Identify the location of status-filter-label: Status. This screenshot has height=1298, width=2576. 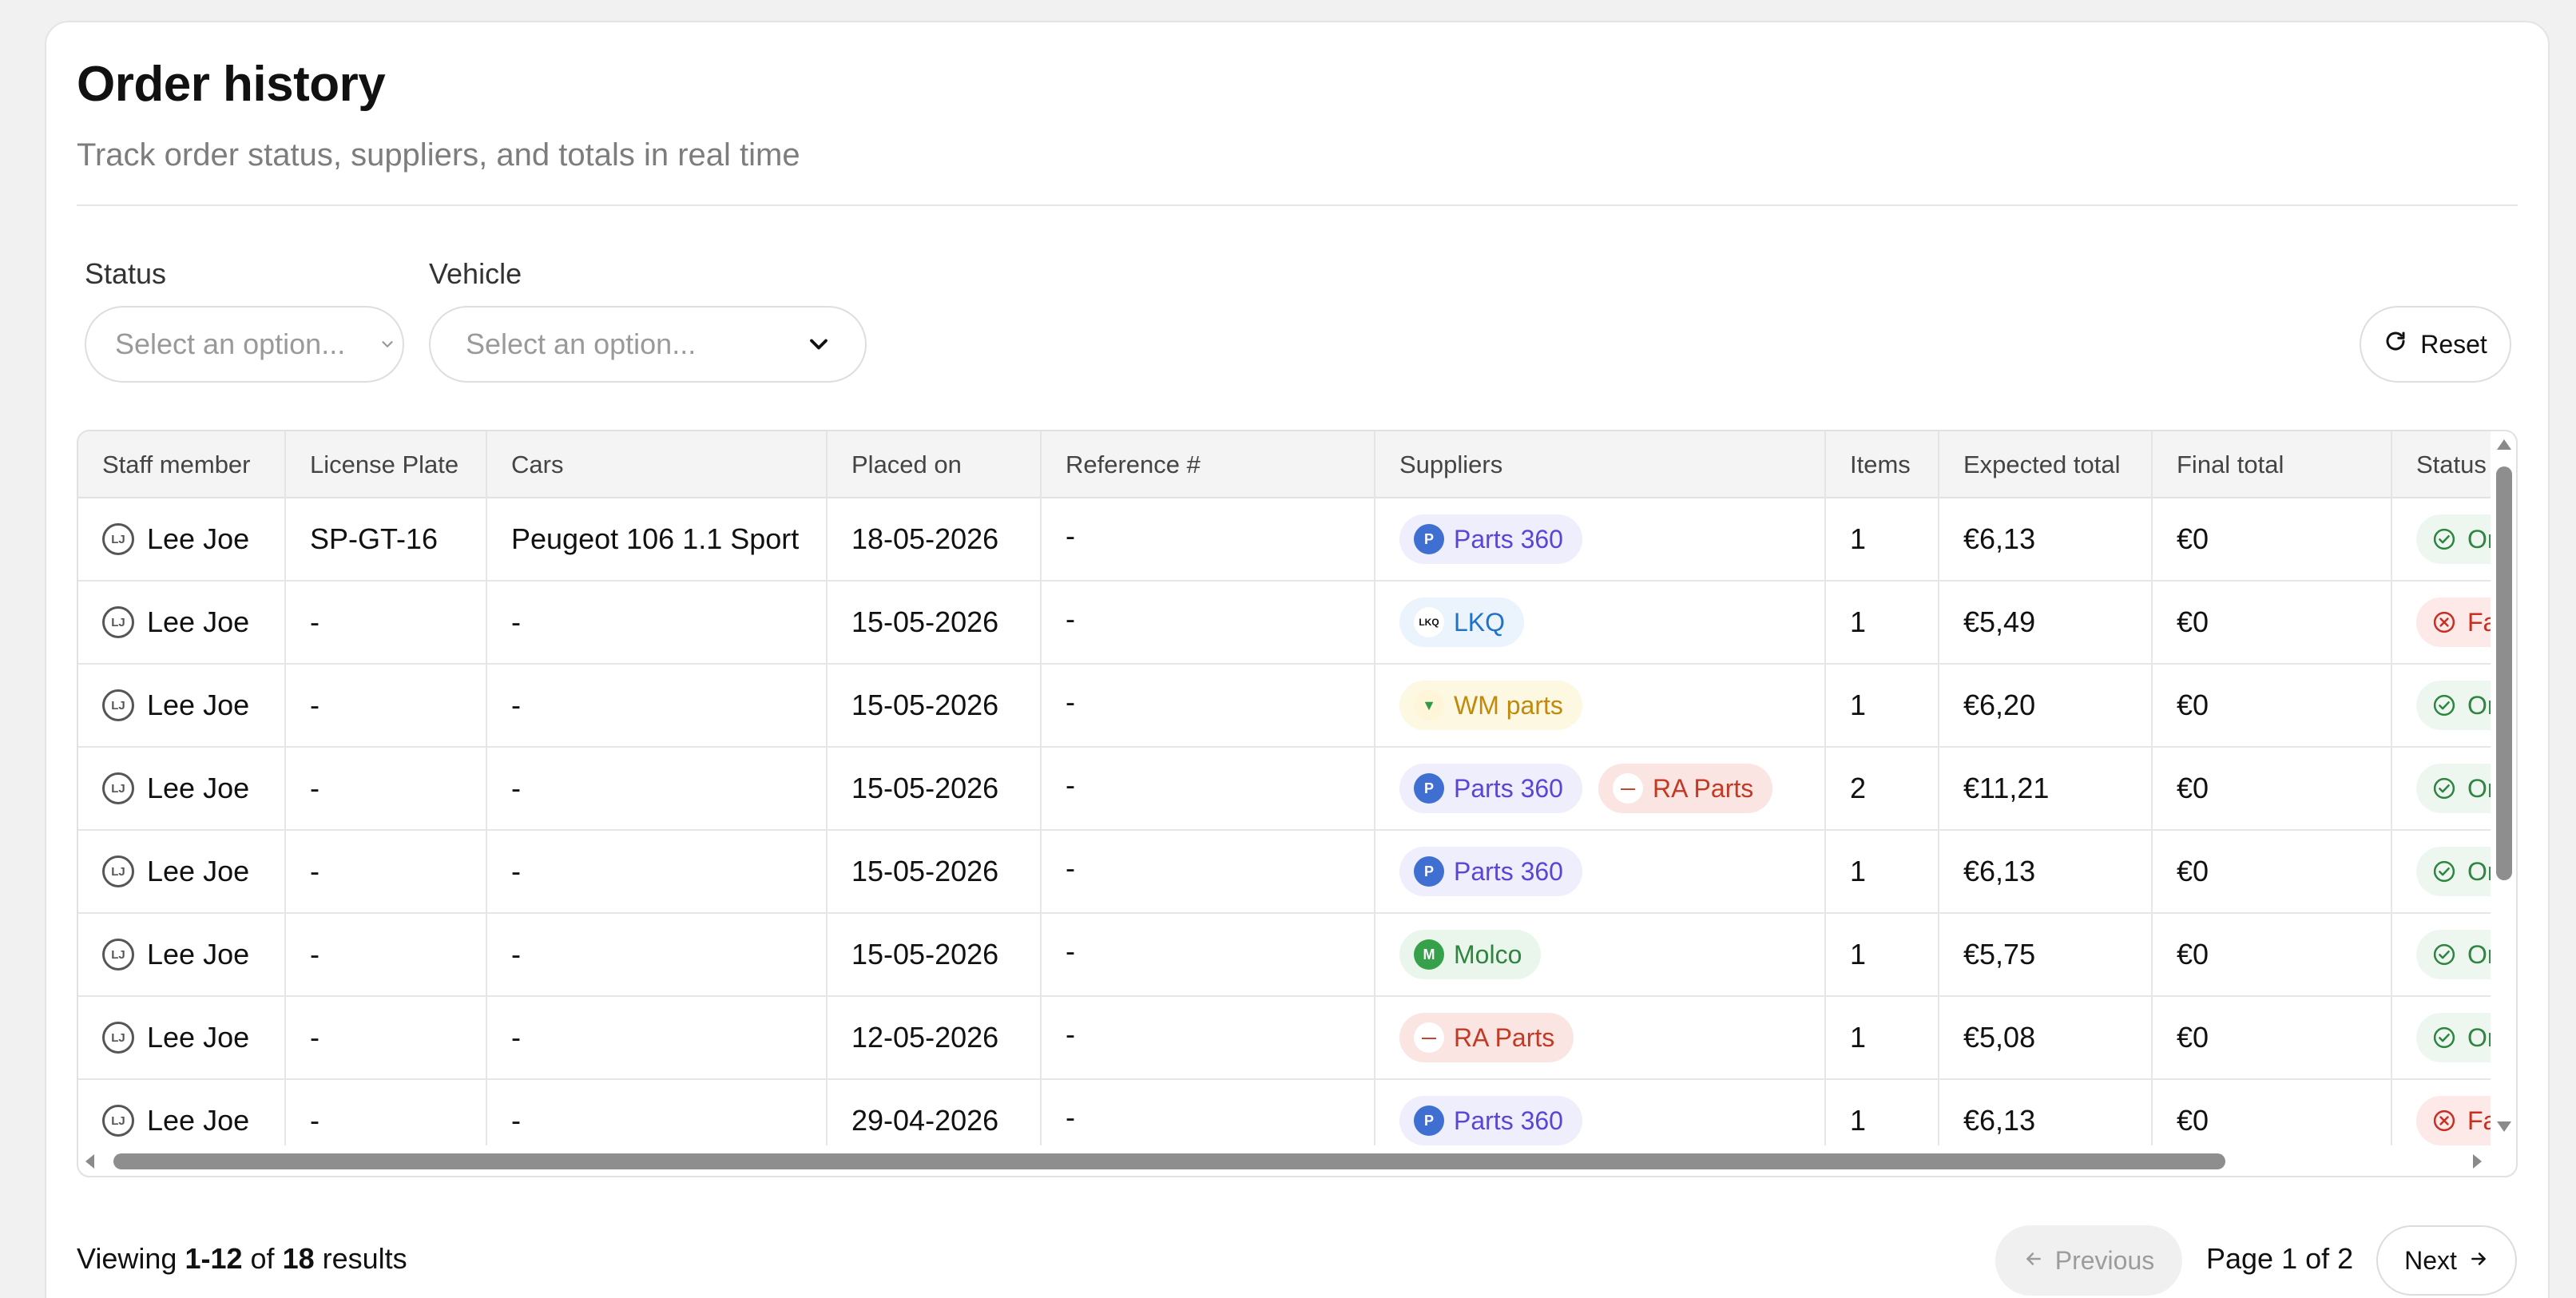
(126, 273).